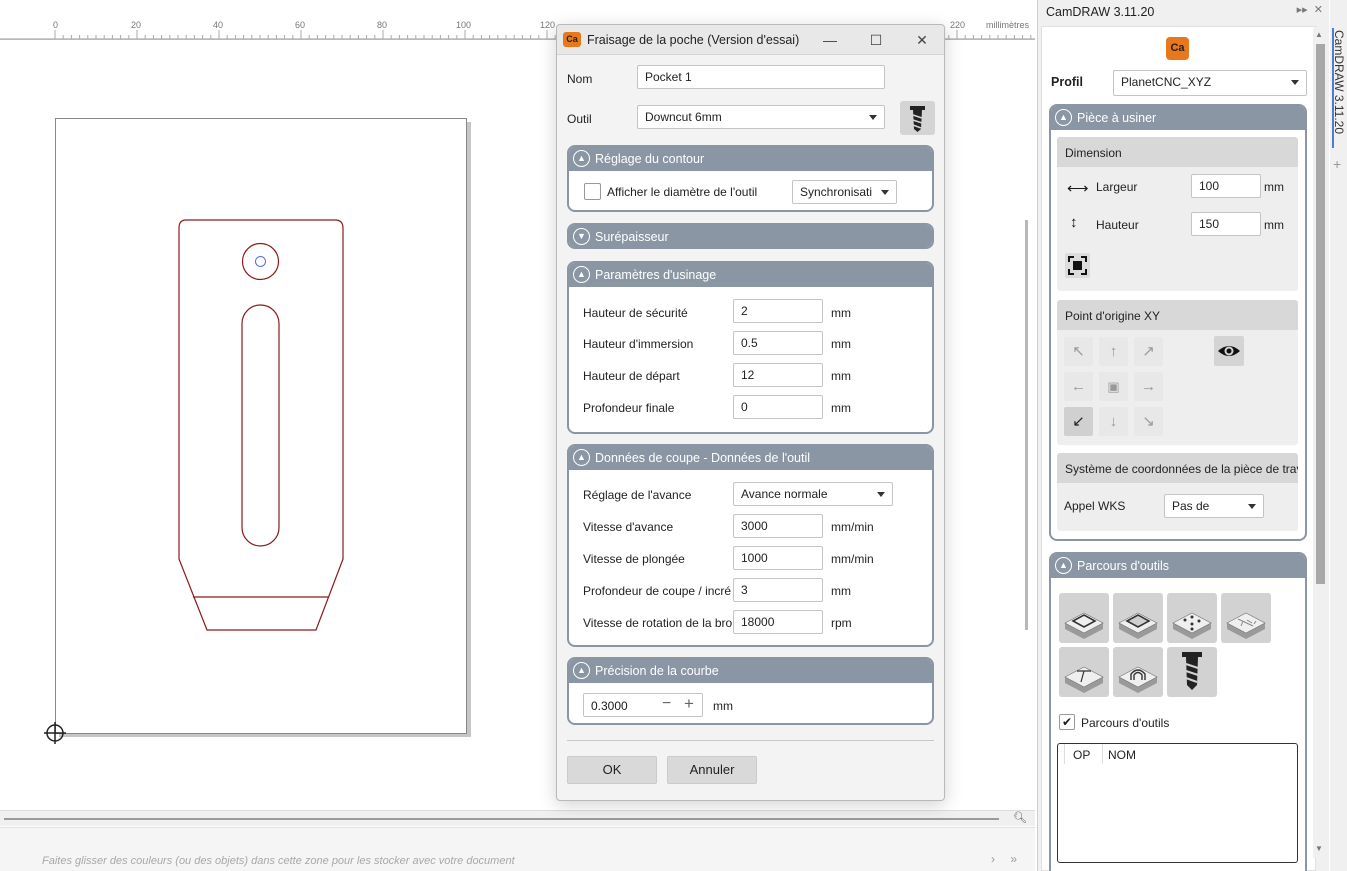 Image resolution: width=1347 pixels, height=871 pixels. What do you see at coordinates (1310, 9) in the screenshot?
I see `docker-controls: ▸▸ ✕` at bounding box center [1310, 9].